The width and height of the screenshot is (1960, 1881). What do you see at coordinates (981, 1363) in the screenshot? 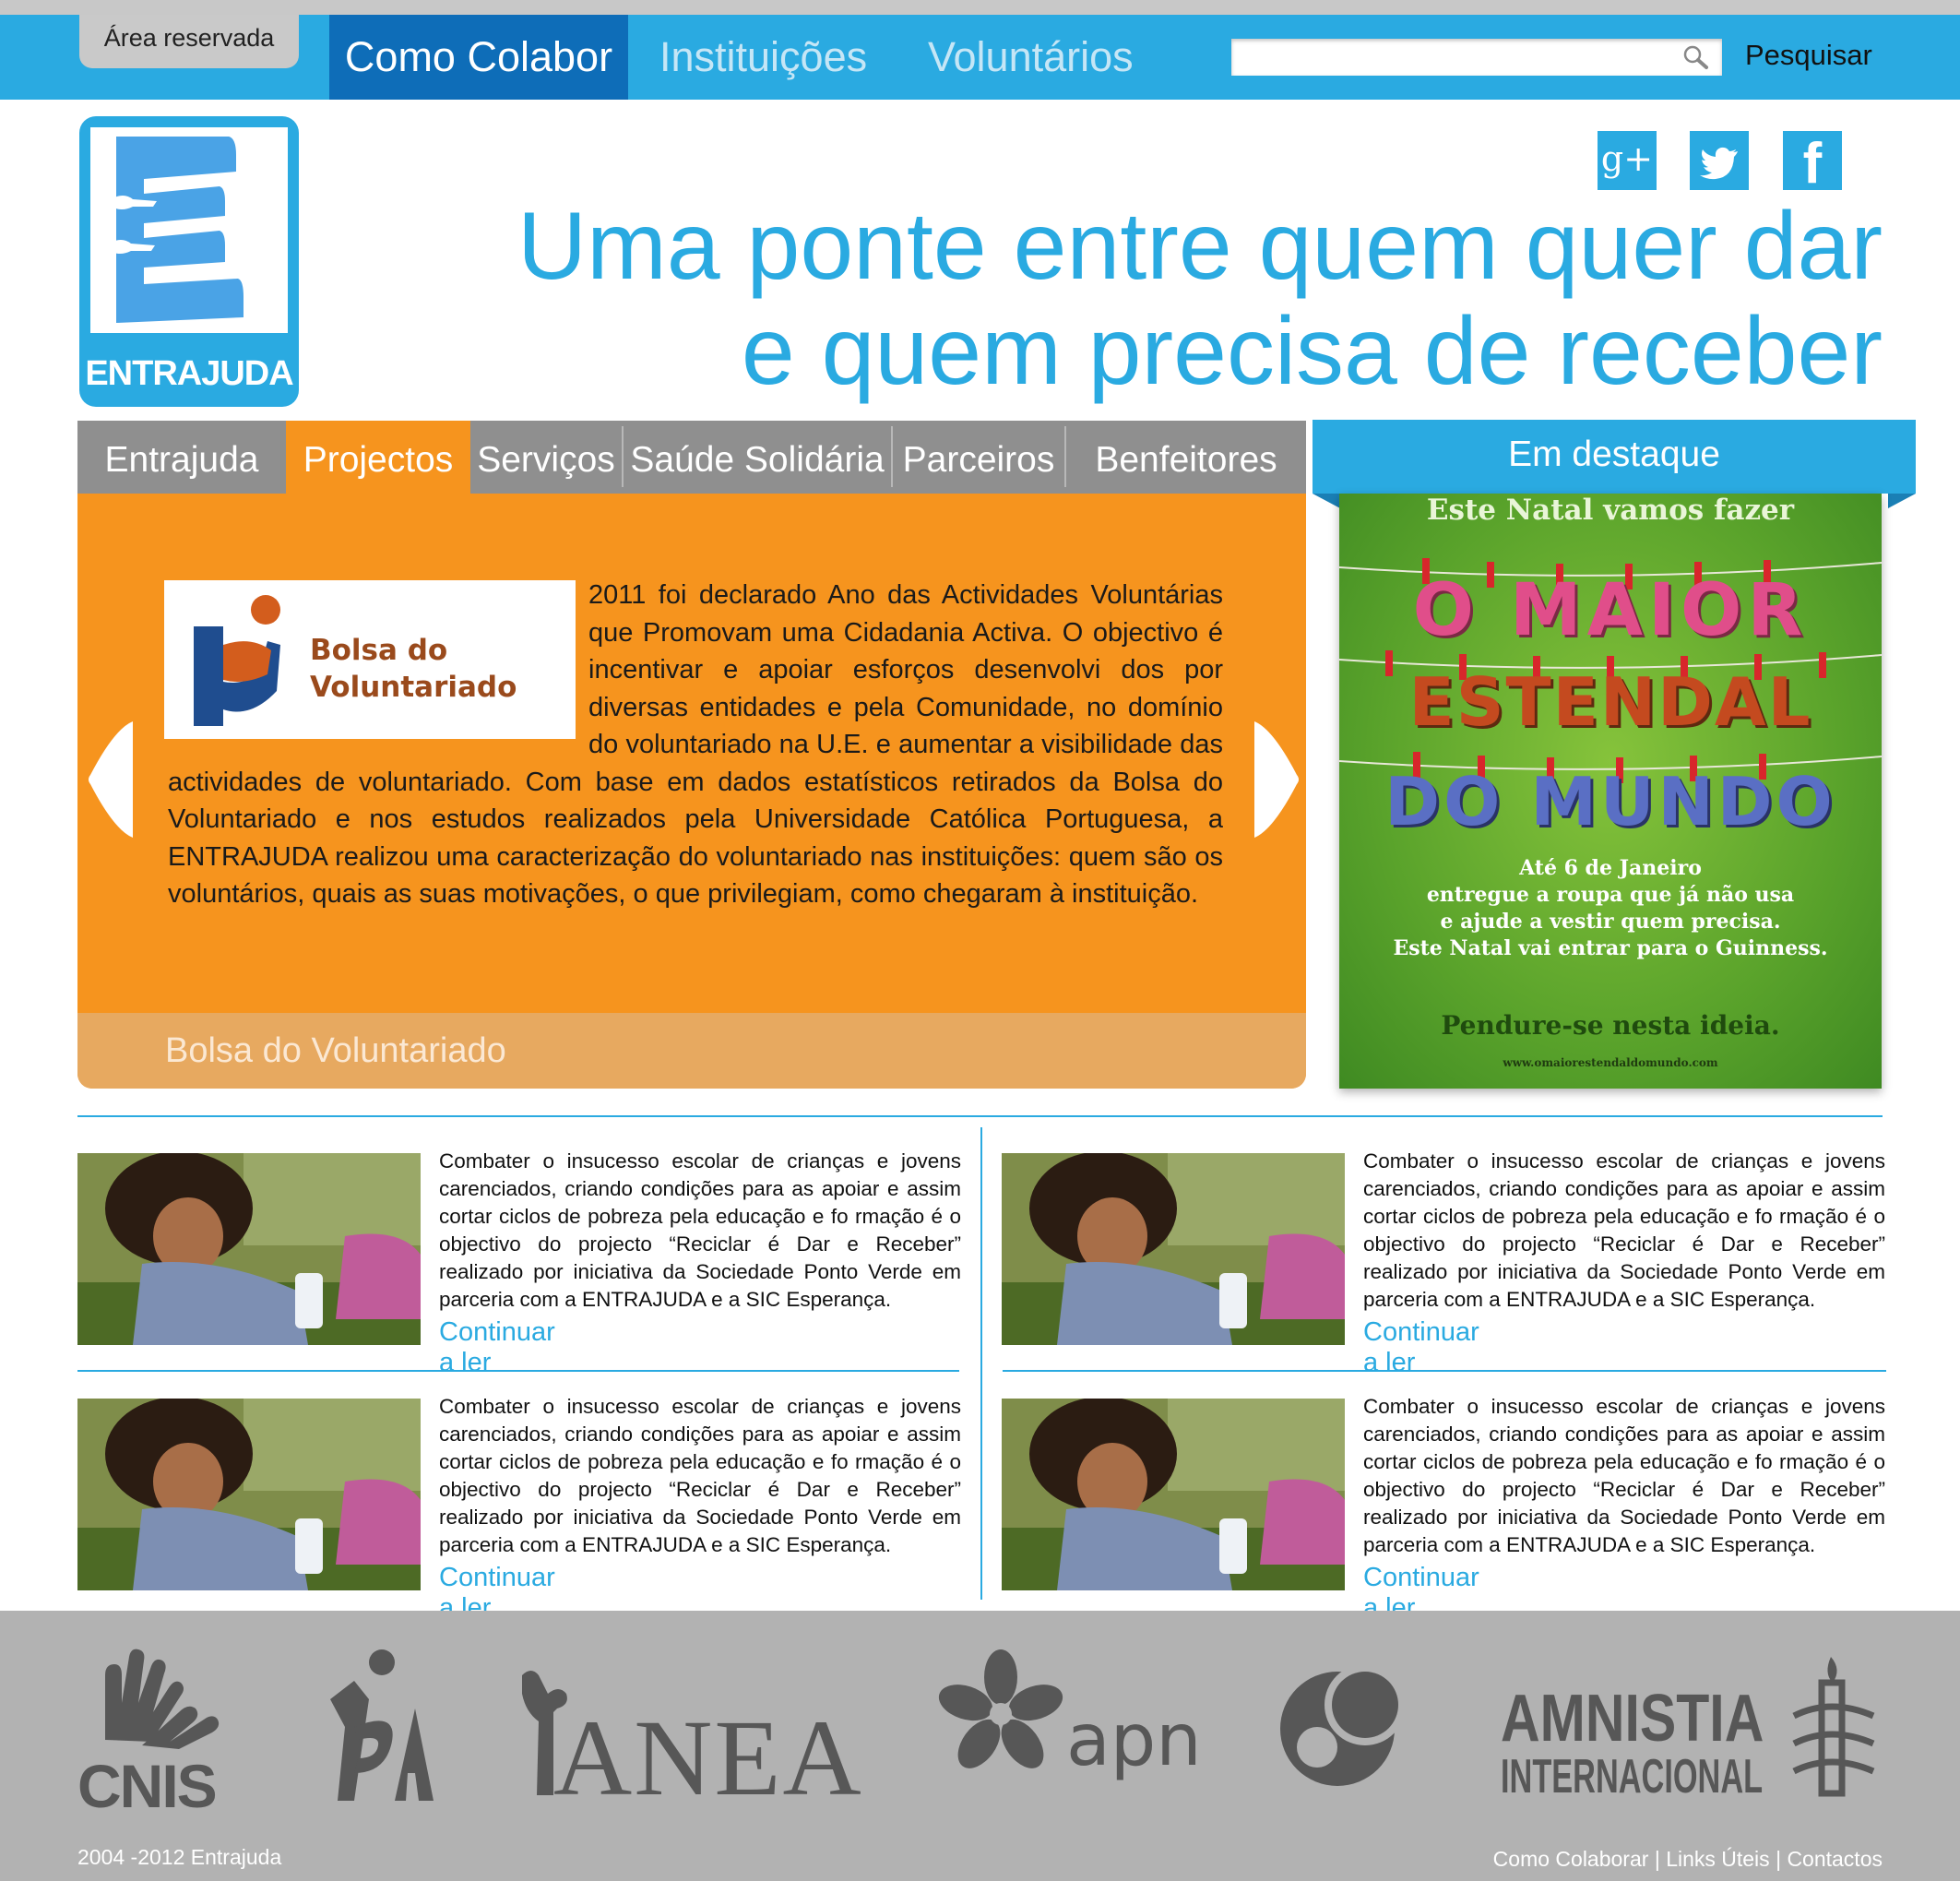
I see `column-divider-line` at bounding box center [981, 1363].